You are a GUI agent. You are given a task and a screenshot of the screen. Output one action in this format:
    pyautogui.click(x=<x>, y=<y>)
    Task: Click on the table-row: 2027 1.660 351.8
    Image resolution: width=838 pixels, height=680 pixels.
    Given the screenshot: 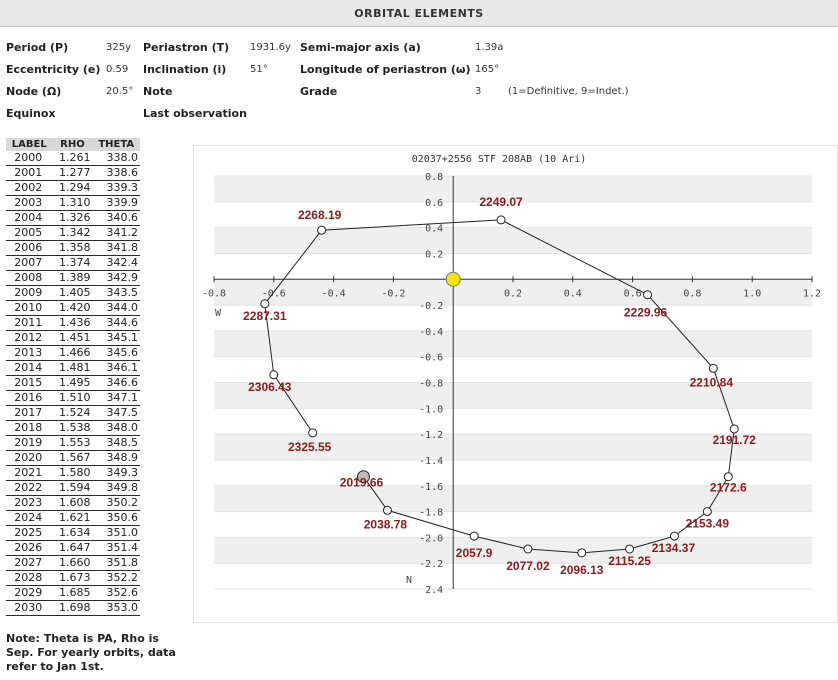 What is the action you would take?
    pyautogui.click(x=73, y=563)
    